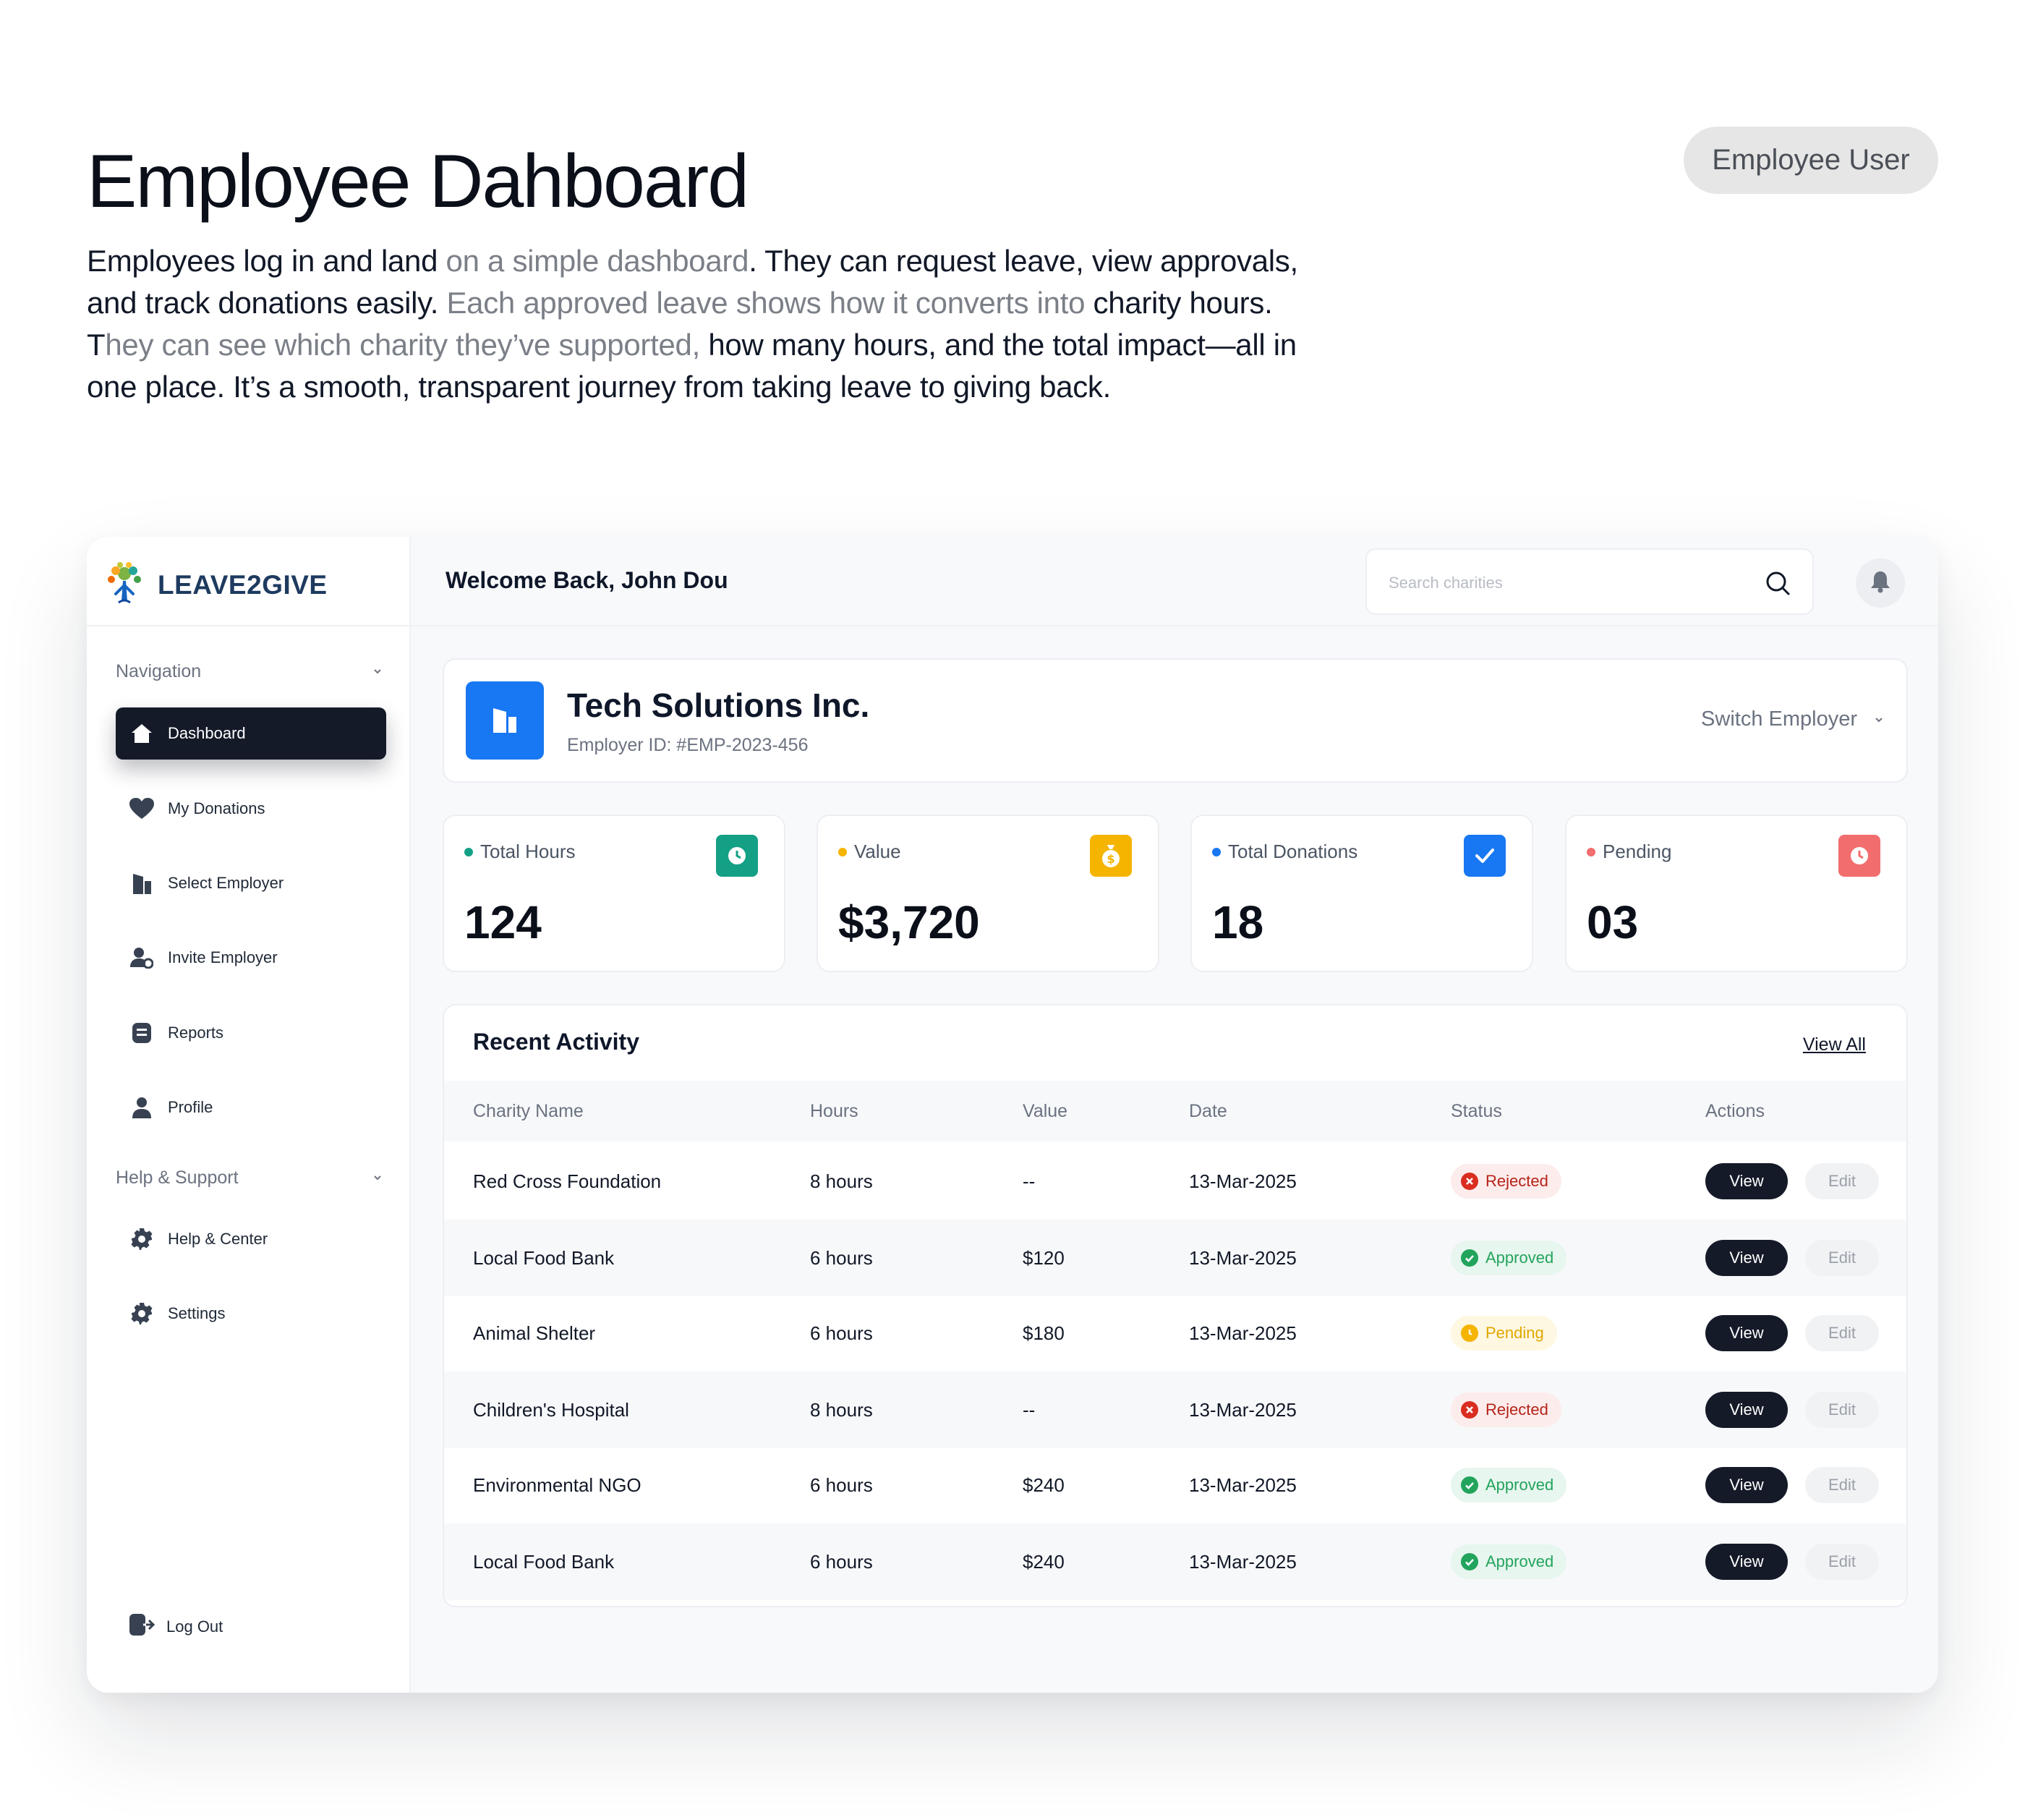  I want to click on clock-icon, so click(1859, 856).